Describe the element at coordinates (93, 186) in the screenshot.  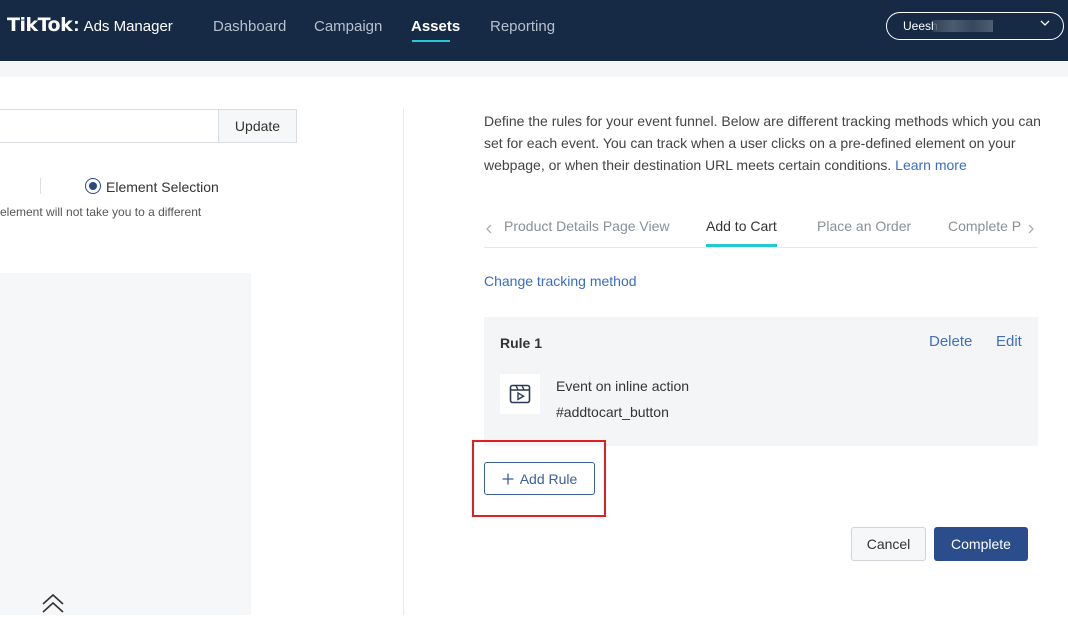
I see `element-selection-radio` at that location.